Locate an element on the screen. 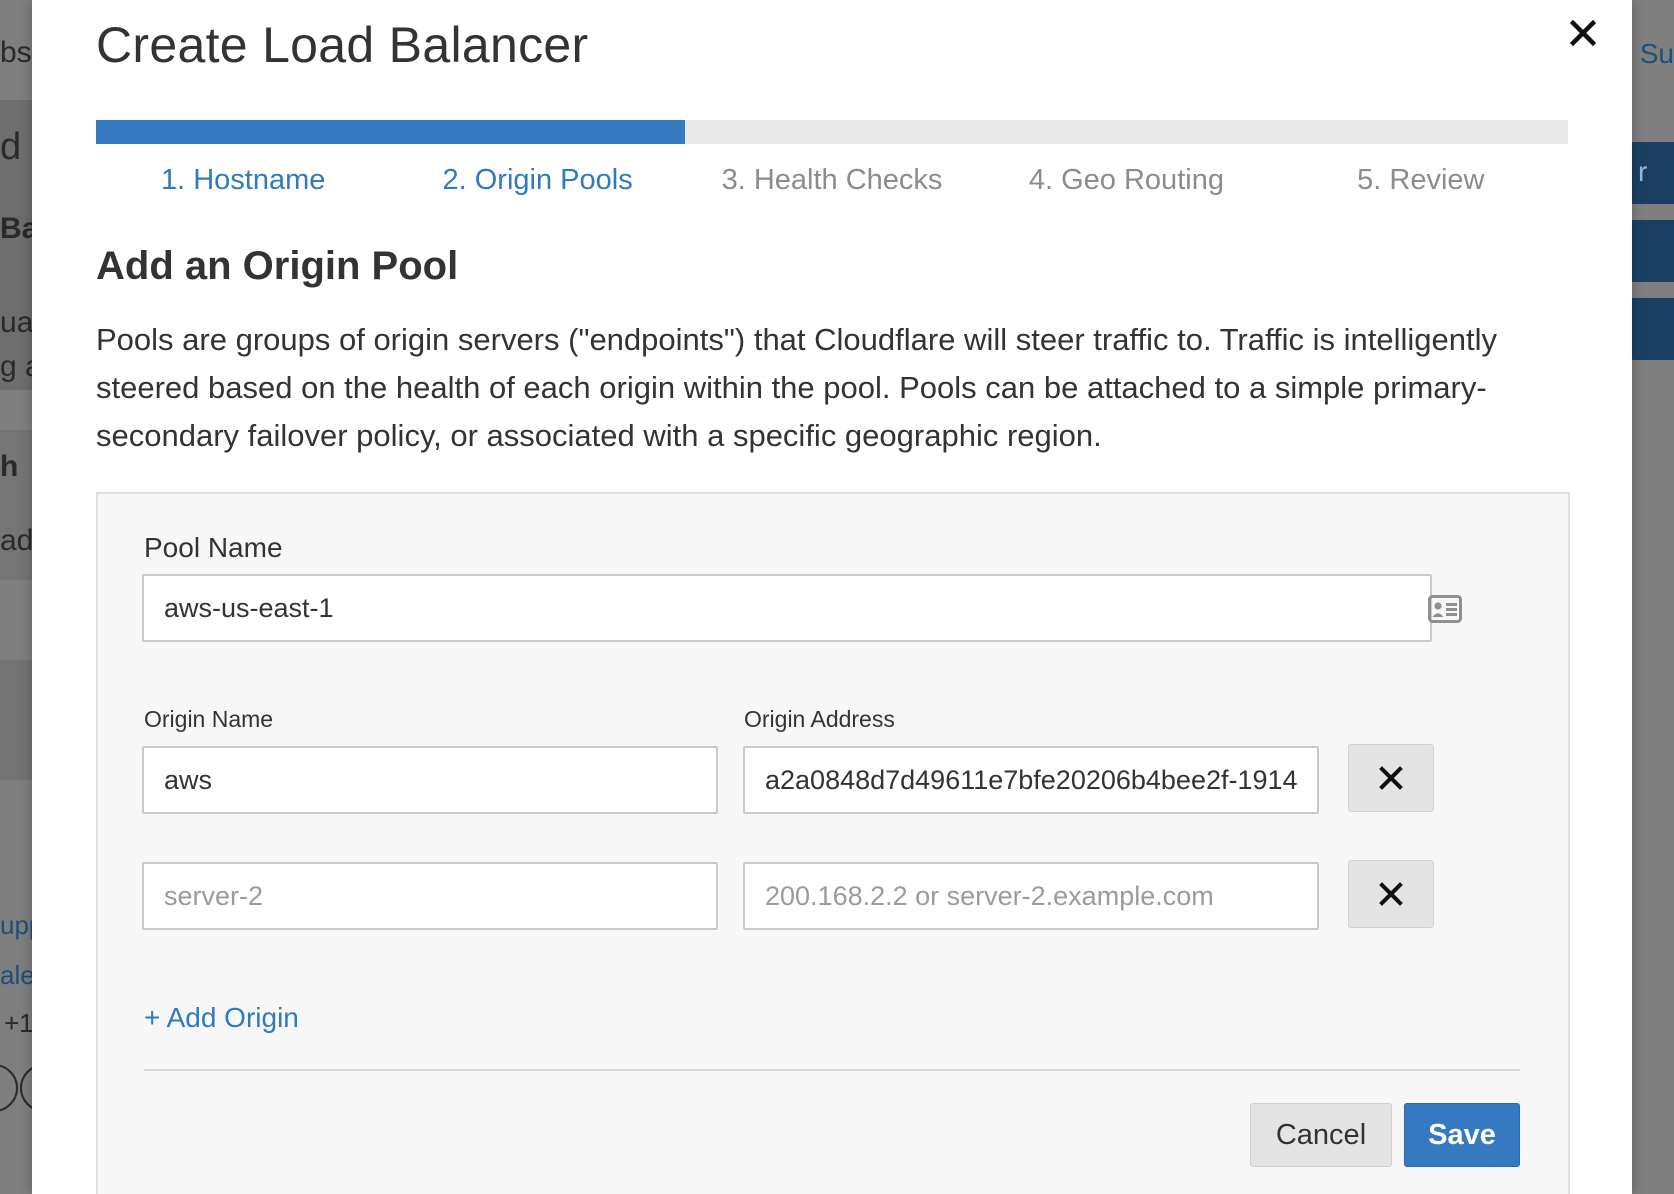  section-title: Add an Origin Pool is located at coordinates (277, 266).